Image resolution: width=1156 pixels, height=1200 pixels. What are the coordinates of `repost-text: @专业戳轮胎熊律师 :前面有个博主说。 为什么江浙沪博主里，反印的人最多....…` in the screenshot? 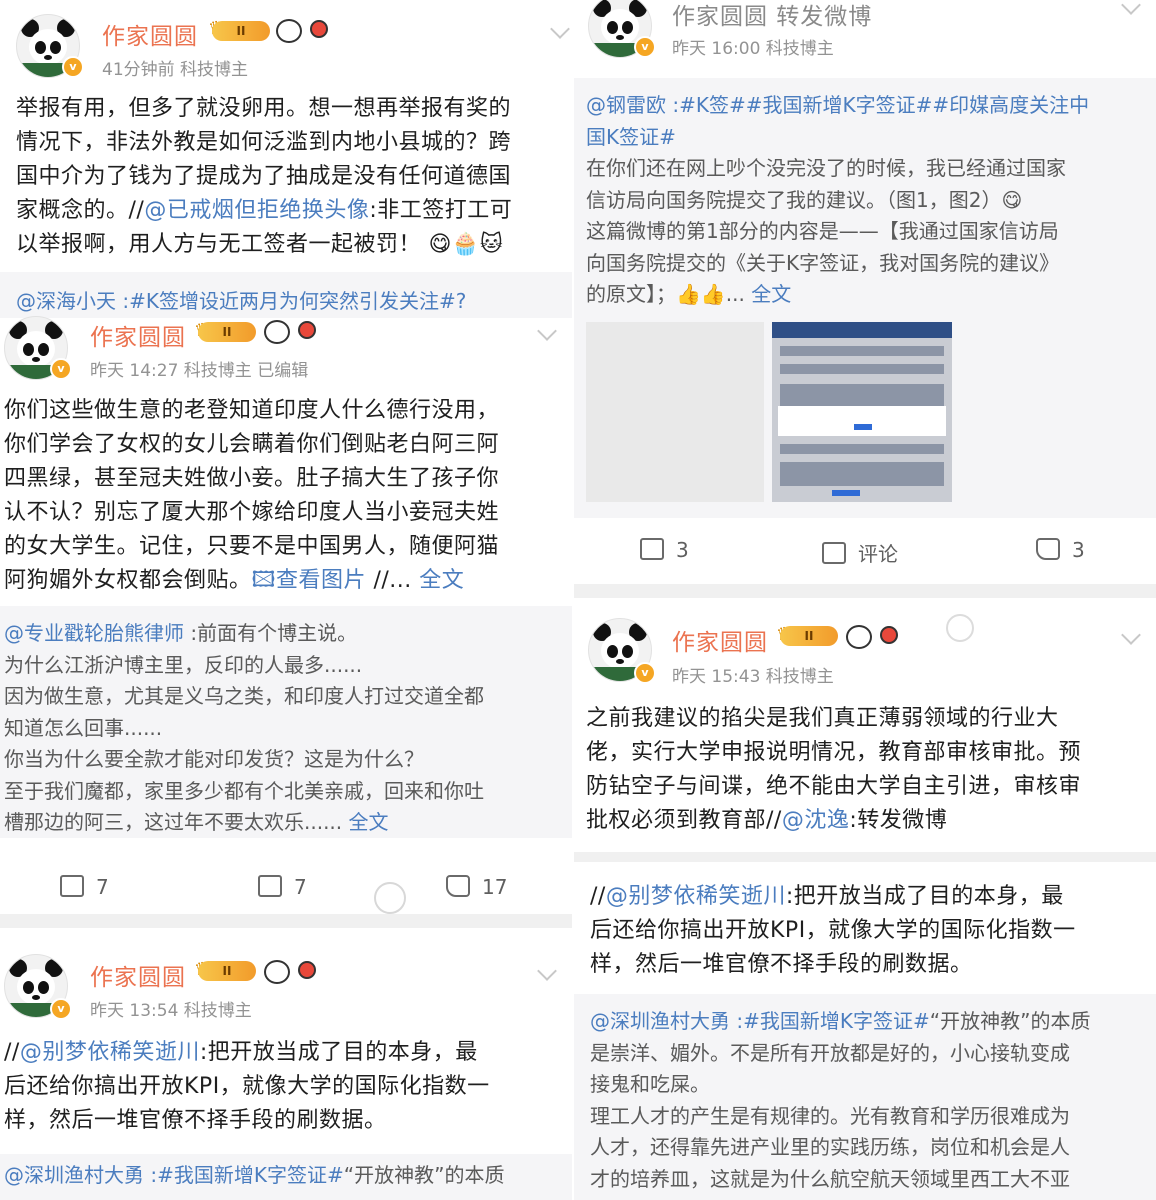 It's located at (244, 727).